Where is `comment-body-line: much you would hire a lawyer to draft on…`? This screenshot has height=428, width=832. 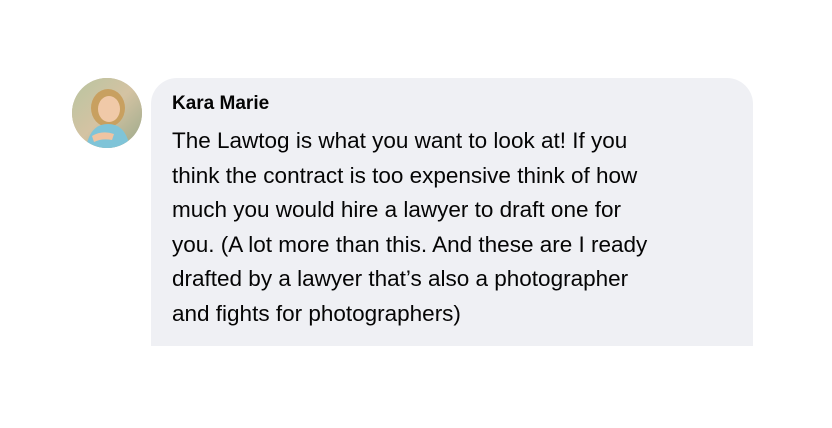
comment-body-line: much you would hire a lawyer to draft on… is located at coordinates (396, 209).